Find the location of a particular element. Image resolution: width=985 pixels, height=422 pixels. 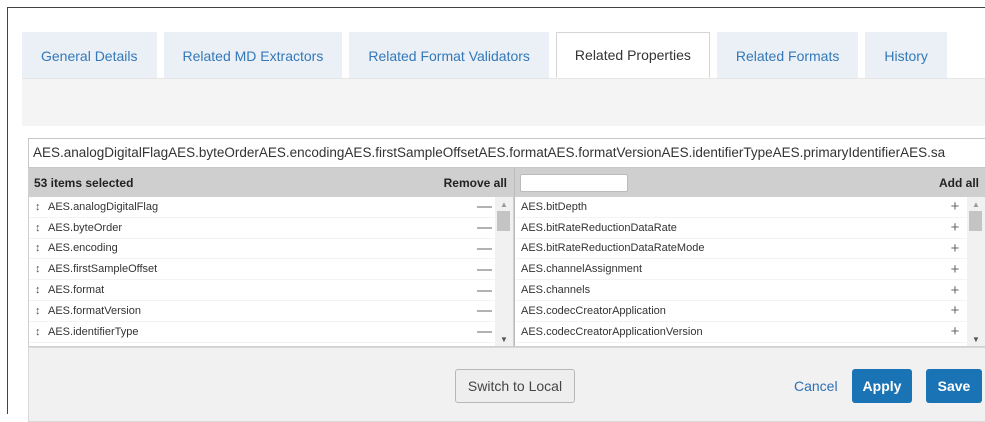

item-label: AES.codecCreatorApplication is located at coordinates (593, 310).